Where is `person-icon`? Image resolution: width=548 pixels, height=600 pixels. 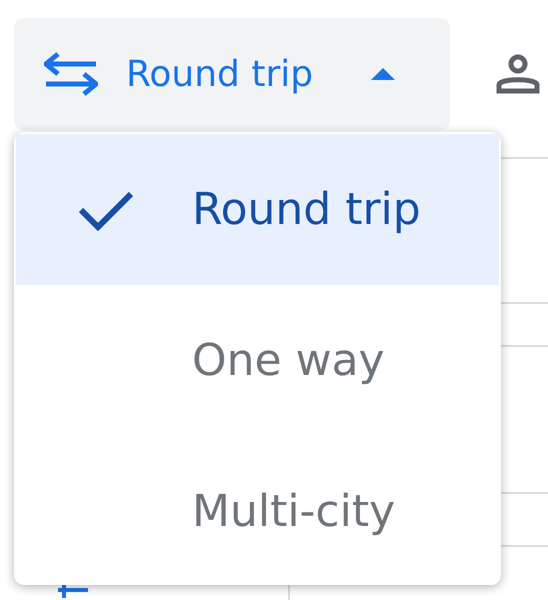
person-icon is located at coordinates (518, 74).